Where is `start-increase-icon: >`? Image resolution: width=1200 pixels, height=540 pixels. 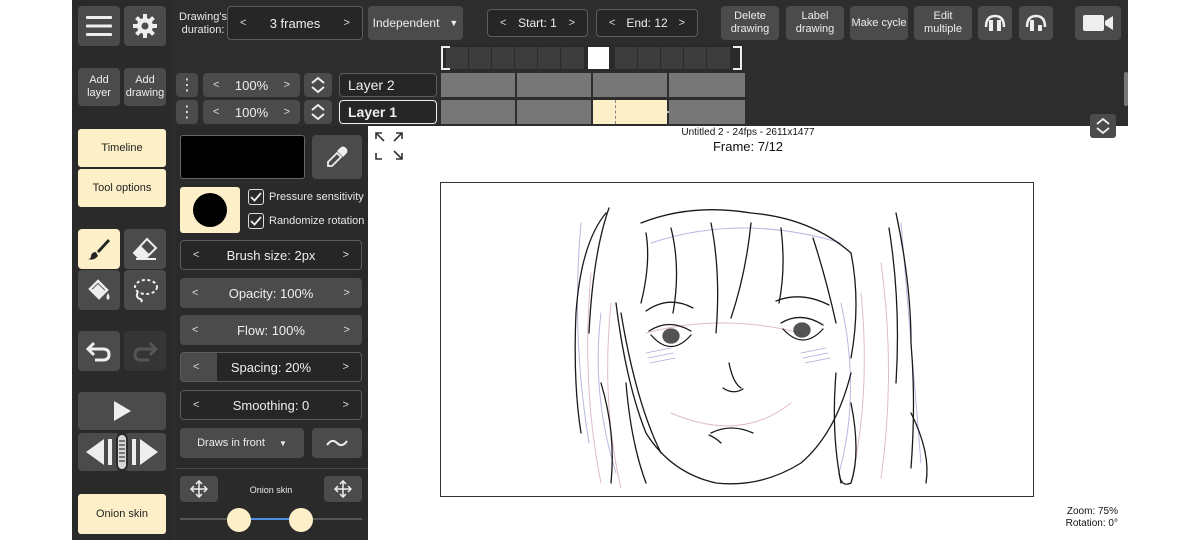
start-increase-icon: > is located at coordinates (572, 23).